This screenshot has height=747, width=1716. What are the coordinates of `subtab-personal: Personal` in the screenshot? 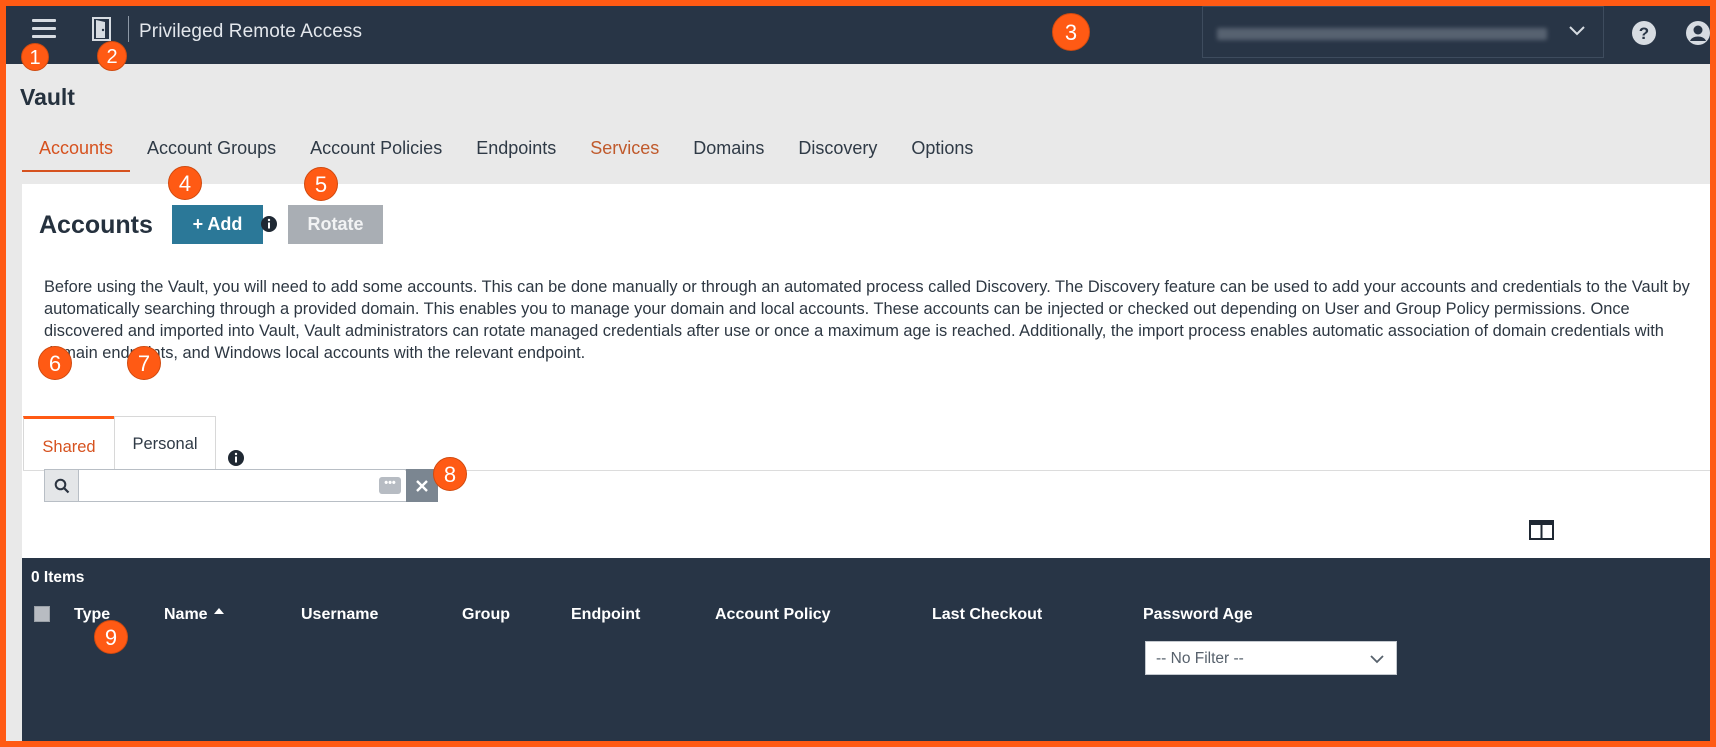 It's located at (165, 443).